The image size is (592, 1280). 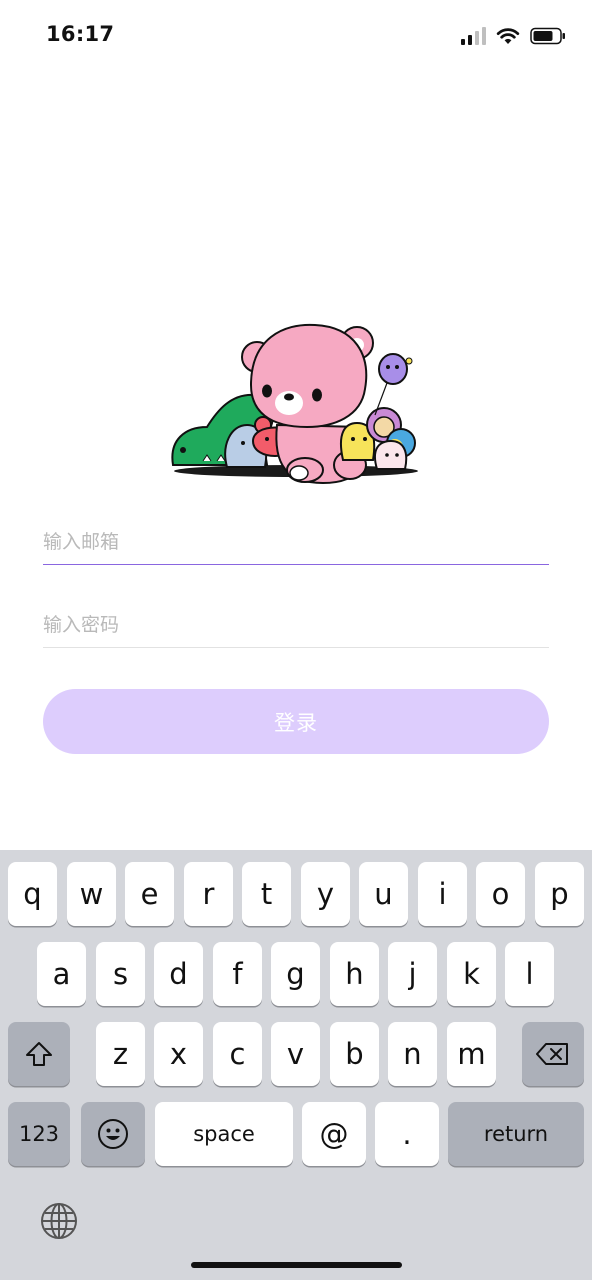 What do you see at coordinates (32, 894) in the screenshot?
I see `key-q: q` at bounding box center [32, 894].